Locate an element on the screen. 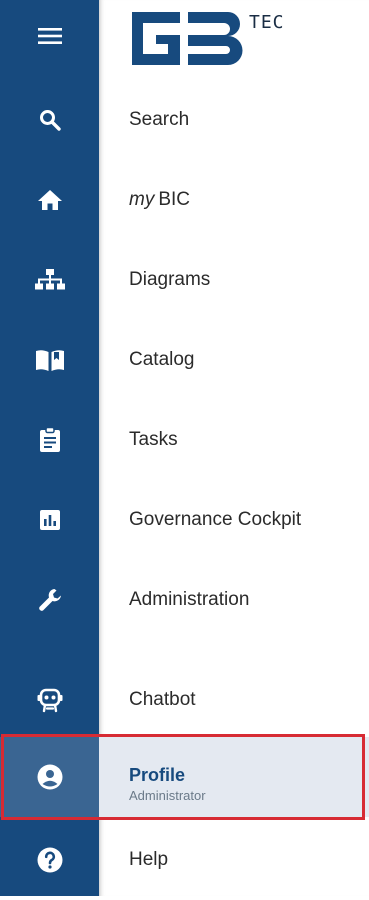 This screenshot has width=369, height=900. sidebar-item-label: Help is located at coordinates (149, 859).